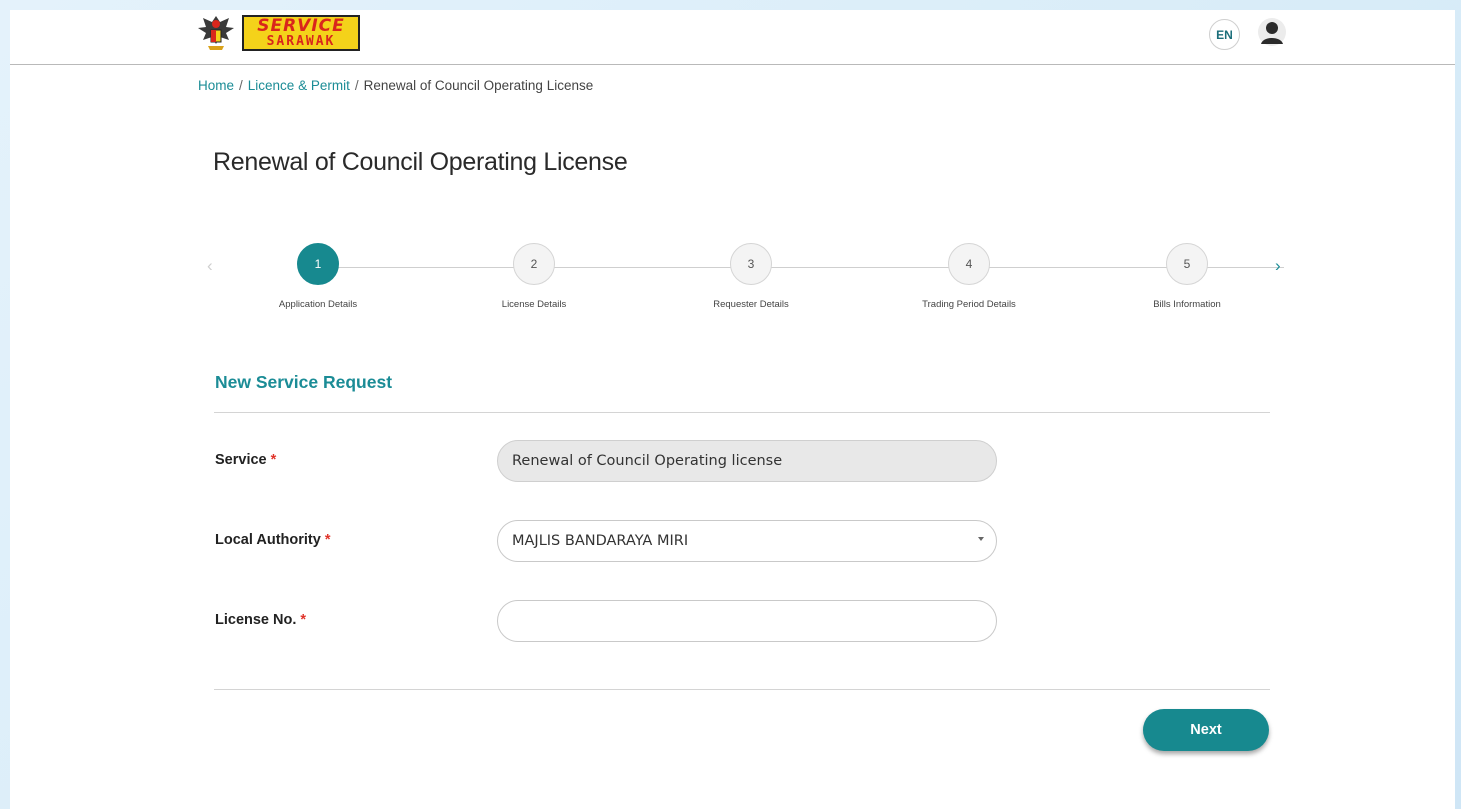 The width and height of the screenshot is (1461, 809). What do you see at coordinates (261, 620) in the screenshot?
I see `license-no-label: License No. *` at bounding box center [261, 620].